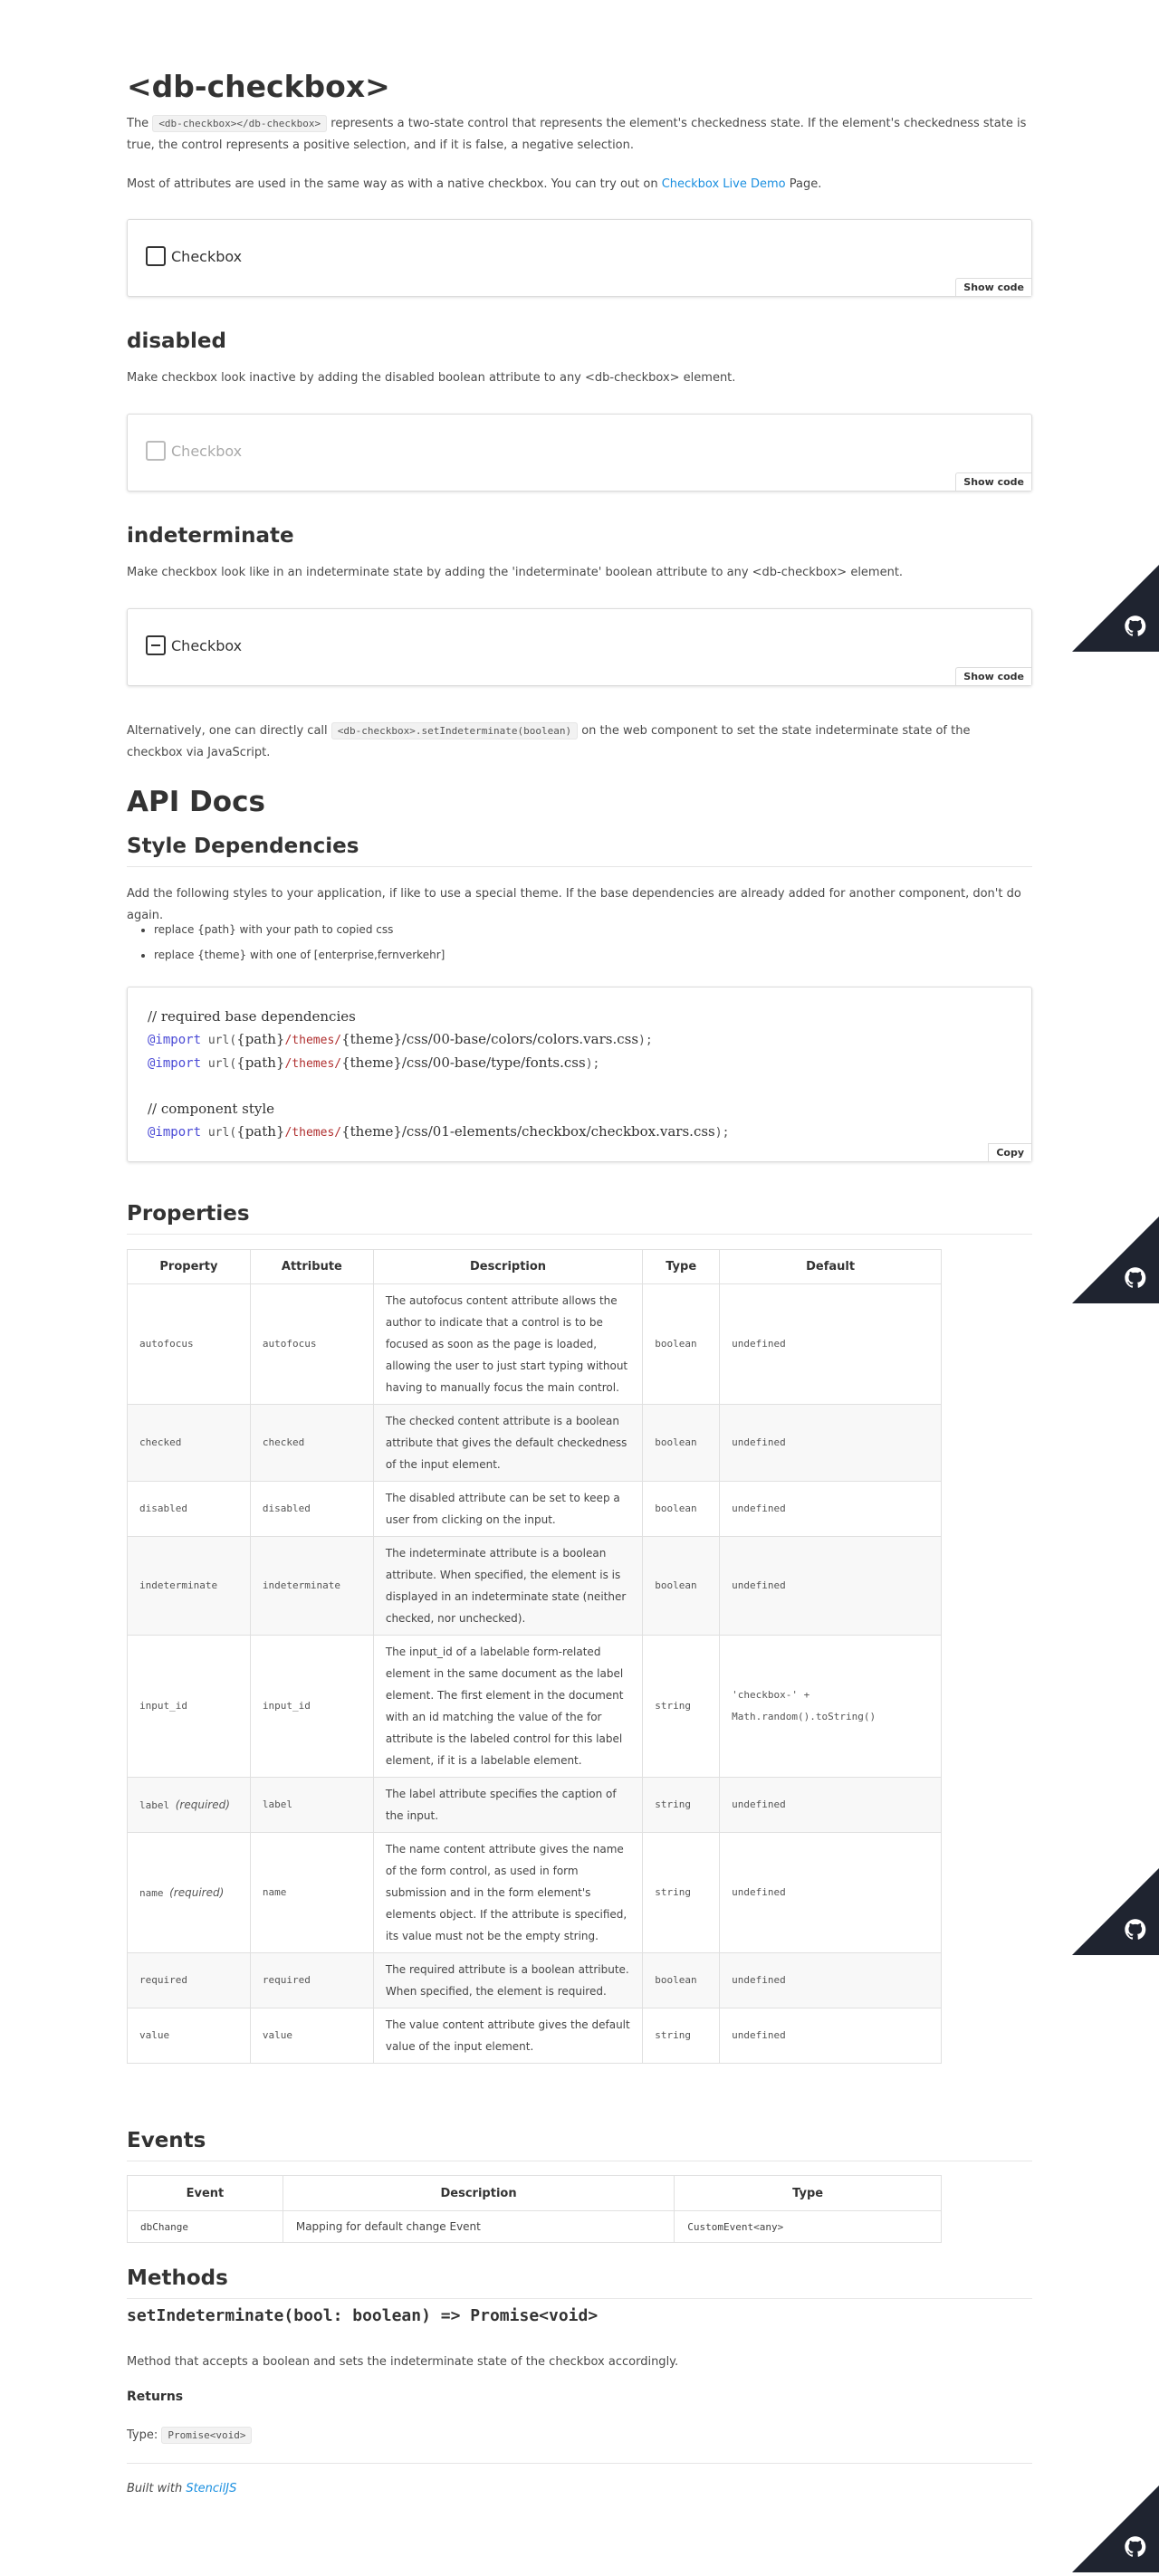 The image size is (1159, 2576). I want to click on property-name: name, so click(151, 1893).